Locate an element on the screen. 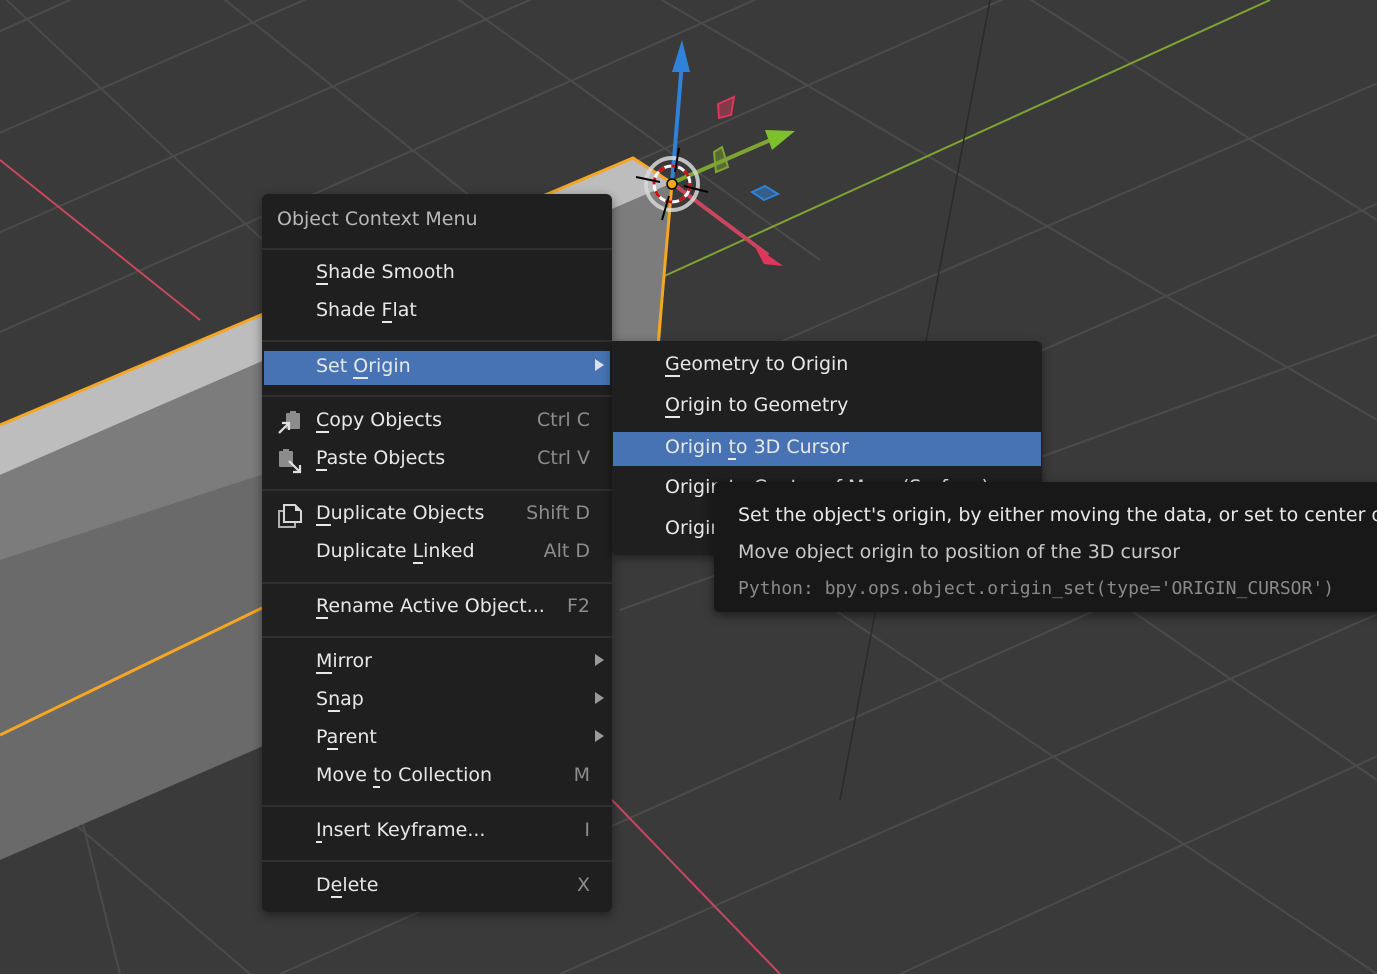 The width and height of the screenshot is (1377, 974). shortcut-label: Ctrl C is located at coordinates (563, 420).